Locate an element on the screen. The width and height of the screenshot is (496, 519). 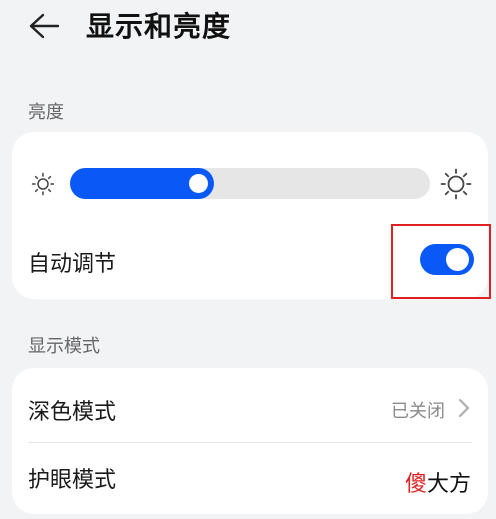
eye-comfort-label: 护眼模式 is located at coordinates (72, 478).